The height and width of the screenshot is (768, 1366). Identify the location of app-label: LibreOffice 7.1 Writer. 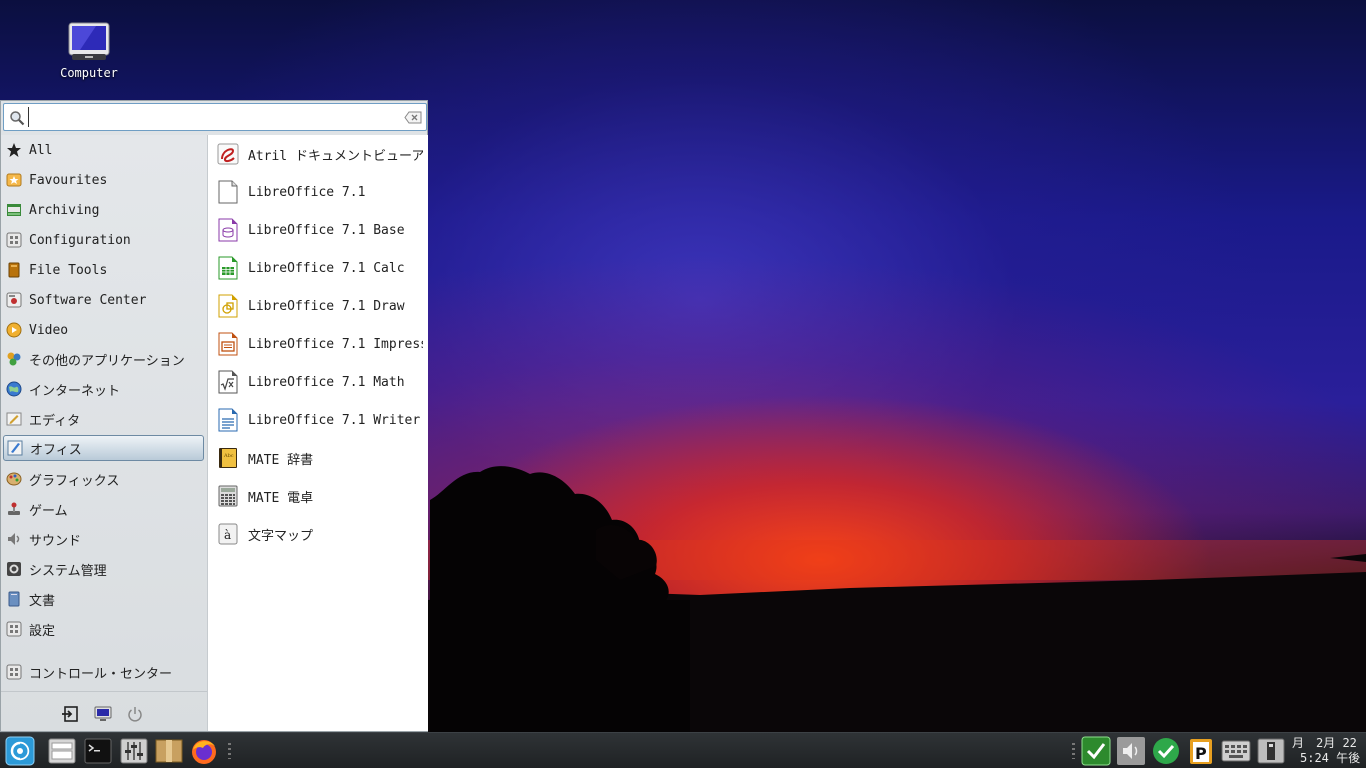
(334, 420).